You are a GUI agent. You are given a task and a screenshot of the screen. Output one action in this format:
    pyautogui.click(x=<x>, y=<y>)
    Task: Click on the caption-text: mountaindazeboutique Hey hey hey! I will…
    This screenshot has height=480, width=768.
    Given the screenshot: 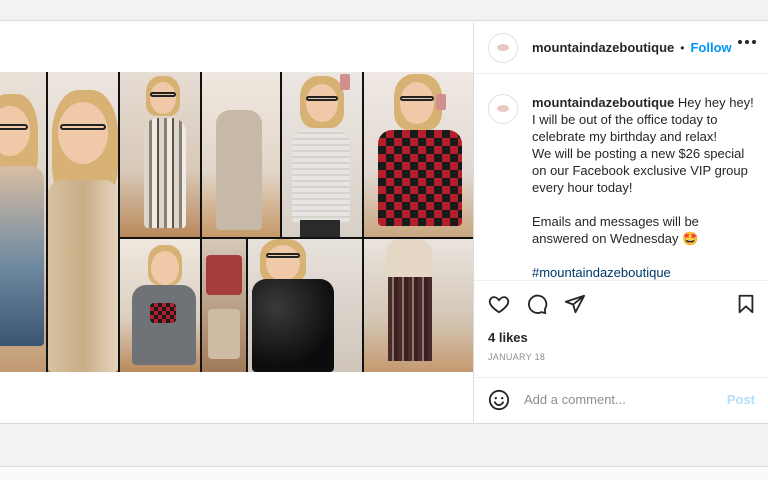 What is the action you would take?
    pyautogui.click(x=643, y=187)
    